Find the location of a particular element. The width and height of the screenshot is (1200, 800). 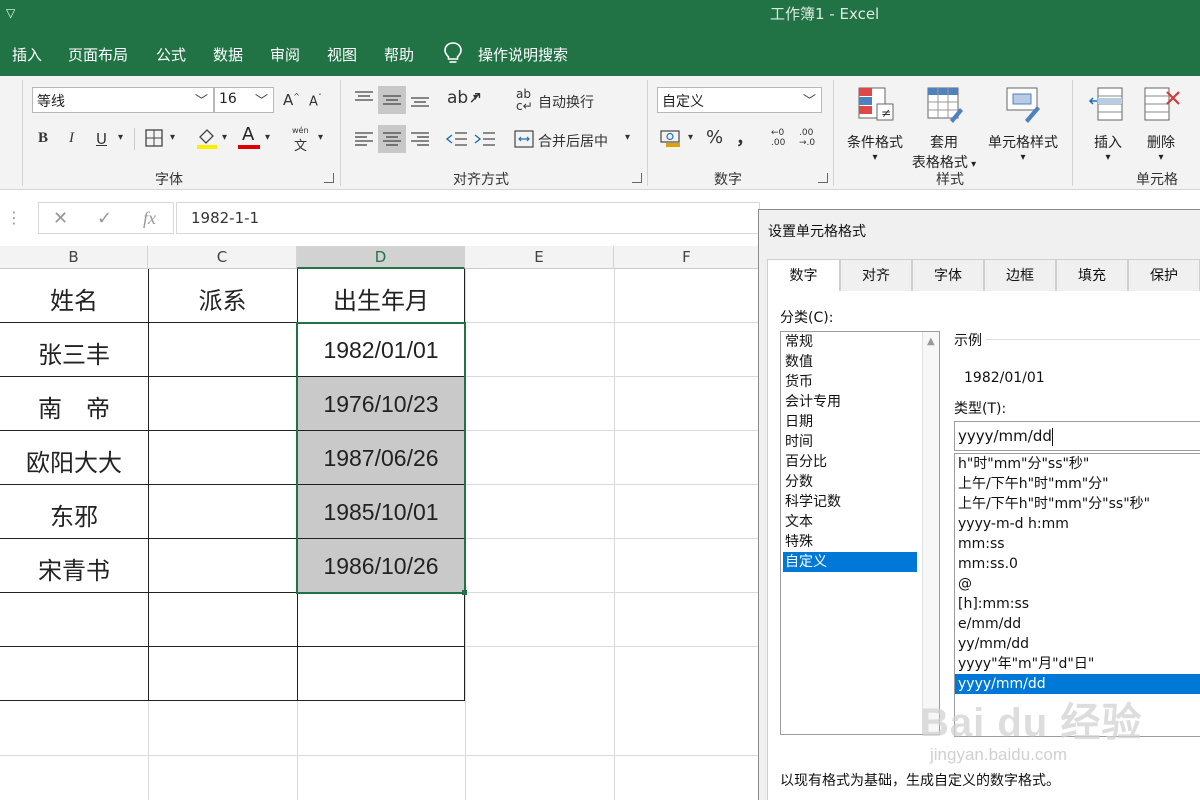

cell-name: 欧阳大大 is located at coordinates (74, 460).